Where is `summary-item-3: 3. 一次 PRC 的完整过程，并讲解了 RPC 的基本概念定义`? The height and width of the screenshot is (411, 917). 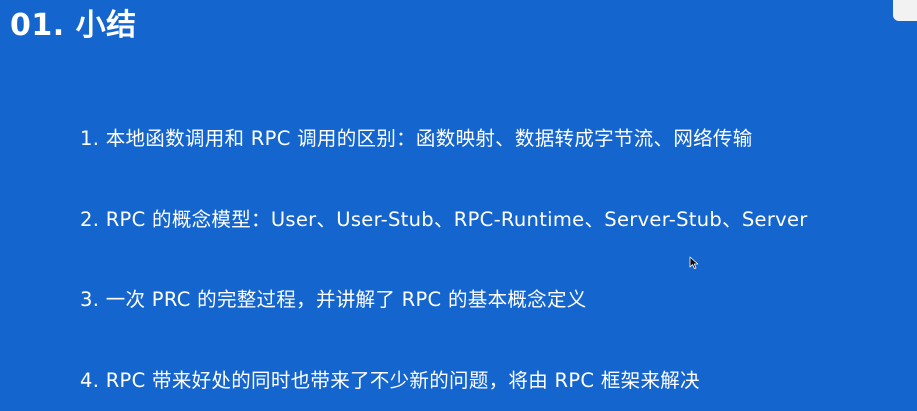 summary-item-3: 3. 一次 PRC 的完整过程，并讲解了 RPC 的基本概念定义 is located at coordinates (333, 299).